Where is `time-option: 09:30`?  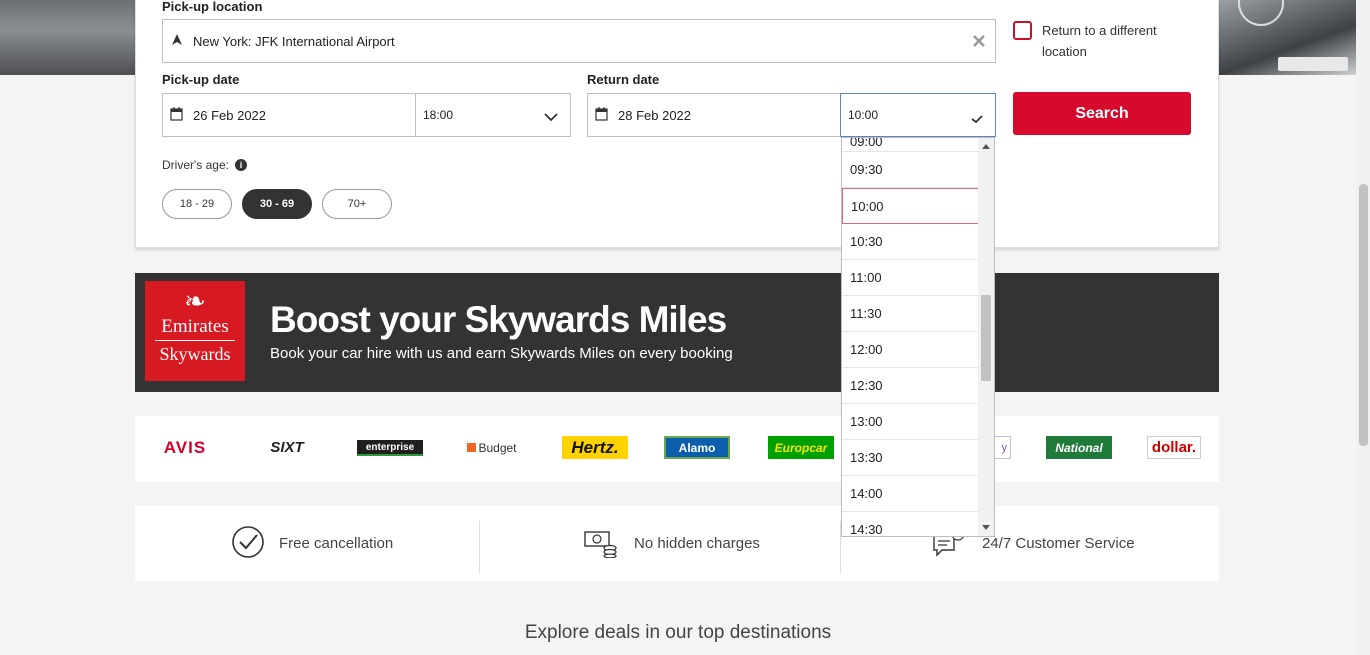 time-option: 09:30 is located at coordinates (910, 170).